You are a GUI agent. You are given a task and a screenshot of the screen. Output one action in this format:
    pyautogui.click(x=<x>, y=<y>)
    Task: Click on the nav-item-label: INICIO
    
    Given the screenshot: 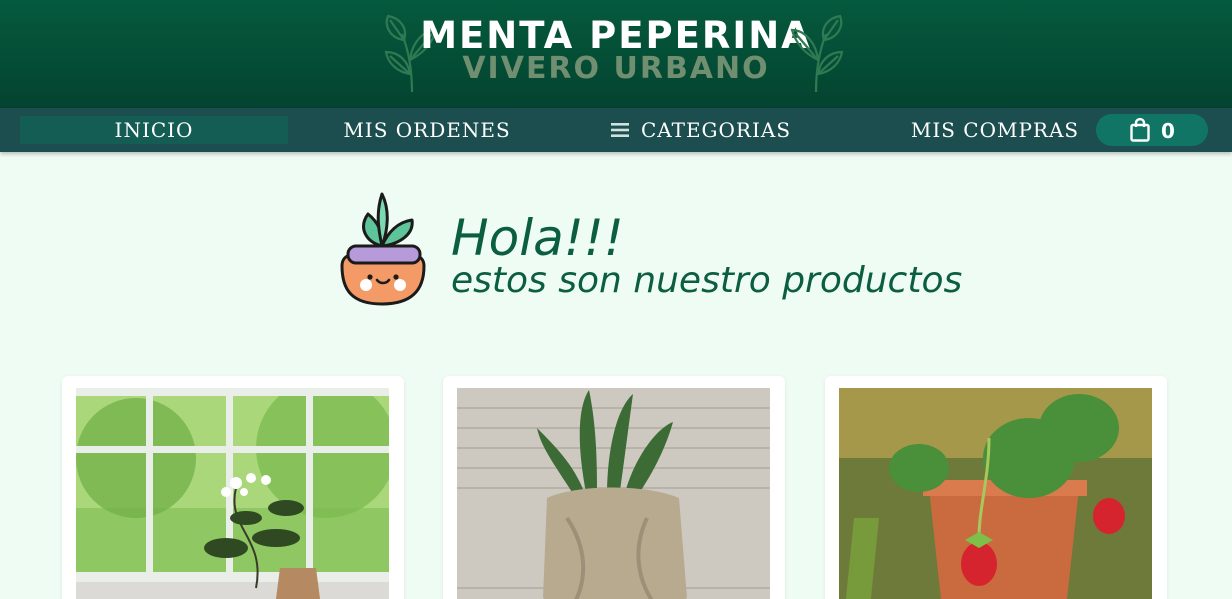 What is the action you would take?
    pyautogui.click(x=154, y=130)
    